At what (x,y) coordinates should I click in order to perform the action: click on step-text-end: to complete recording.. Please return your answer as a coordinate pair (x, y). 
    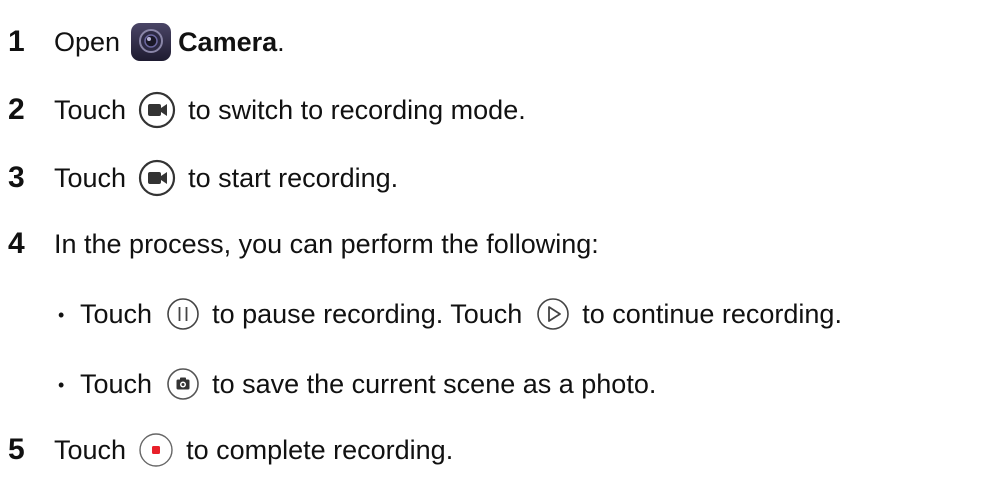
    Looking at the image, I should click on (320, 449).